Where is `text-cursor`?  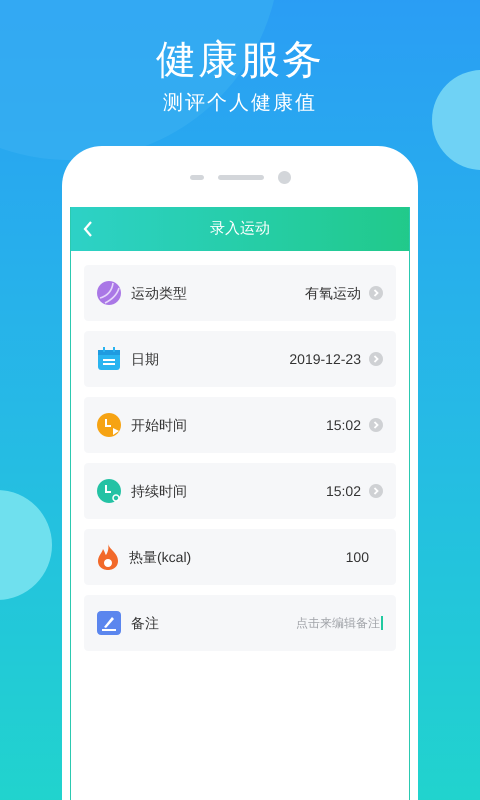
text-cursor is located at coordinates (382, 623).